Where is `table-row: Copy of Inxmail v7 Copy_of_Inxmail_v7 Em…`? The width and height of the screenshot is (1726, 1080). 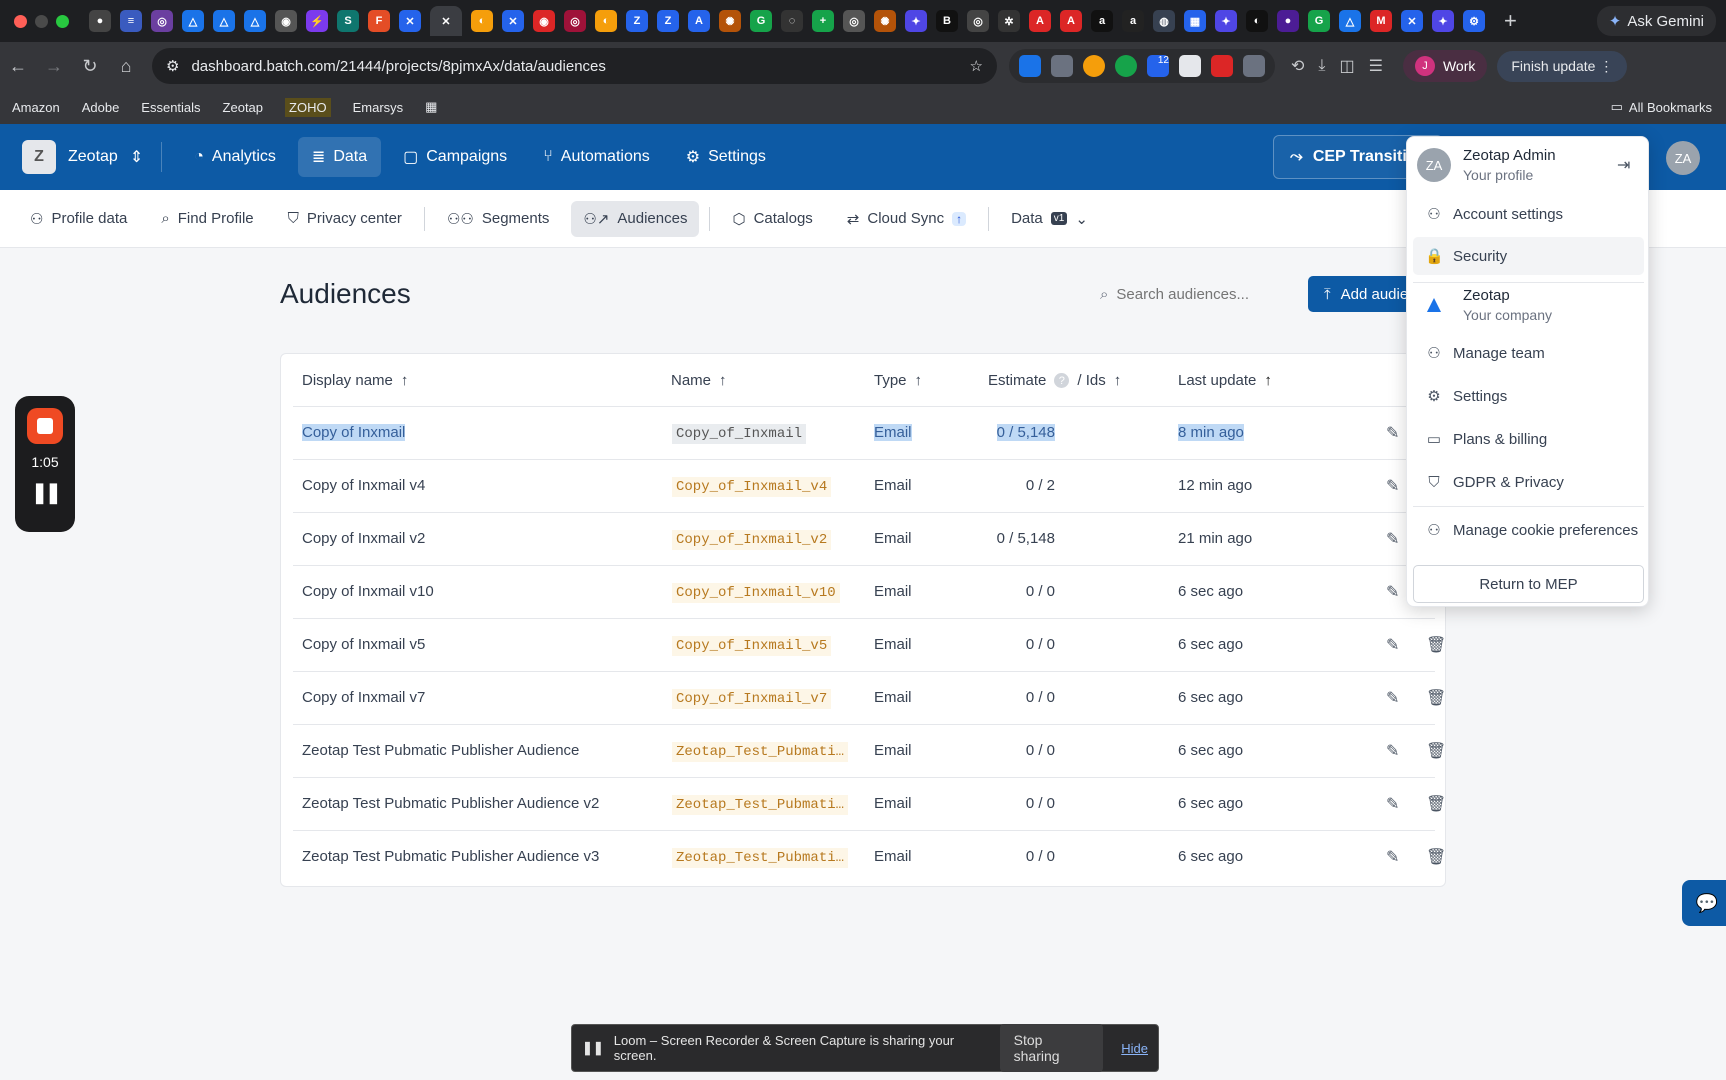 table-row: Copy of Inxmail v7 Copy_of_Inxmail_v7 Em… is located at coordinates (869, 697).